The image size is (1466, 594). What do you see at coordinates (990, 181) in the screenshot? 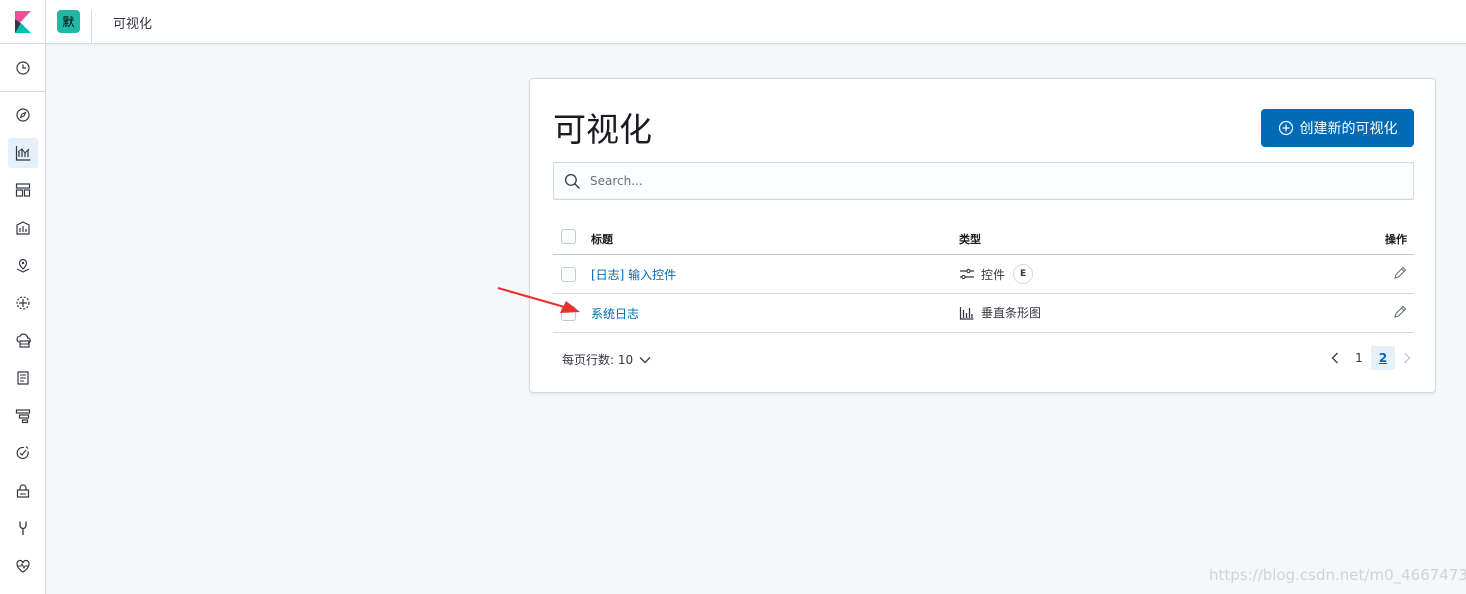
I see `search-input` at bounding box center [990, 181].